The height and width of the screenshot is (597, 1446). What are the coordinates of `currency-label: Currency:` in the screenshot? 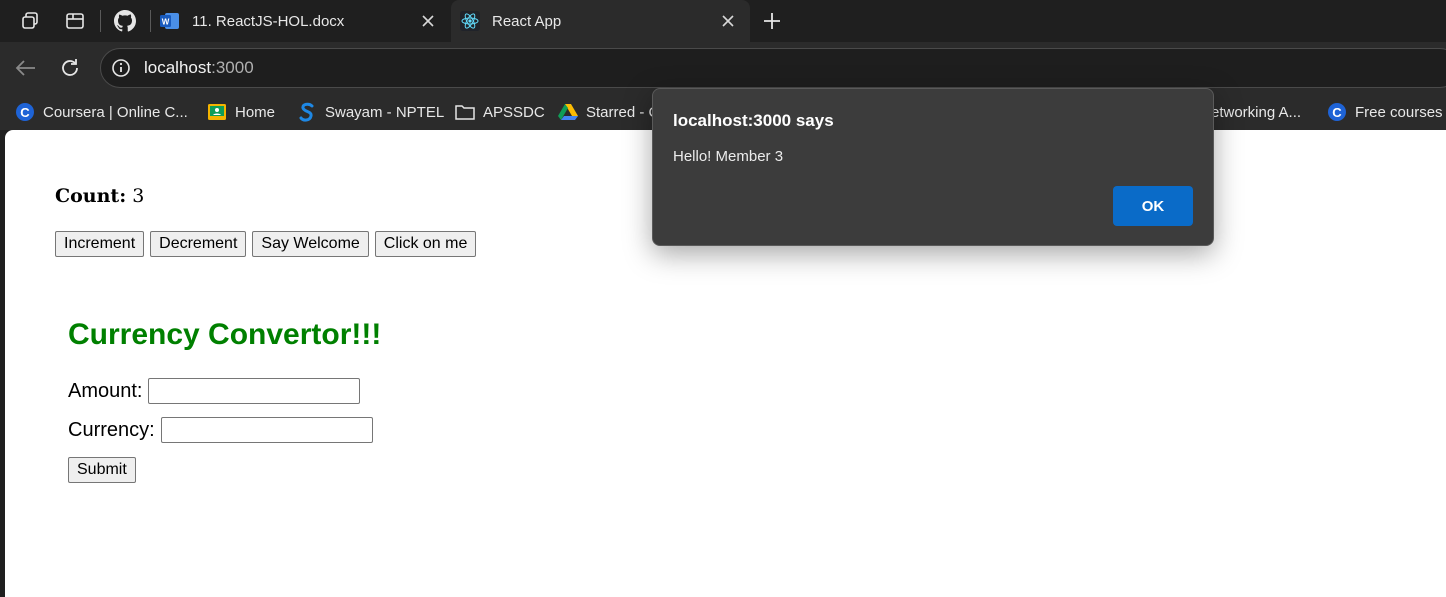 It's located at (111, 429).